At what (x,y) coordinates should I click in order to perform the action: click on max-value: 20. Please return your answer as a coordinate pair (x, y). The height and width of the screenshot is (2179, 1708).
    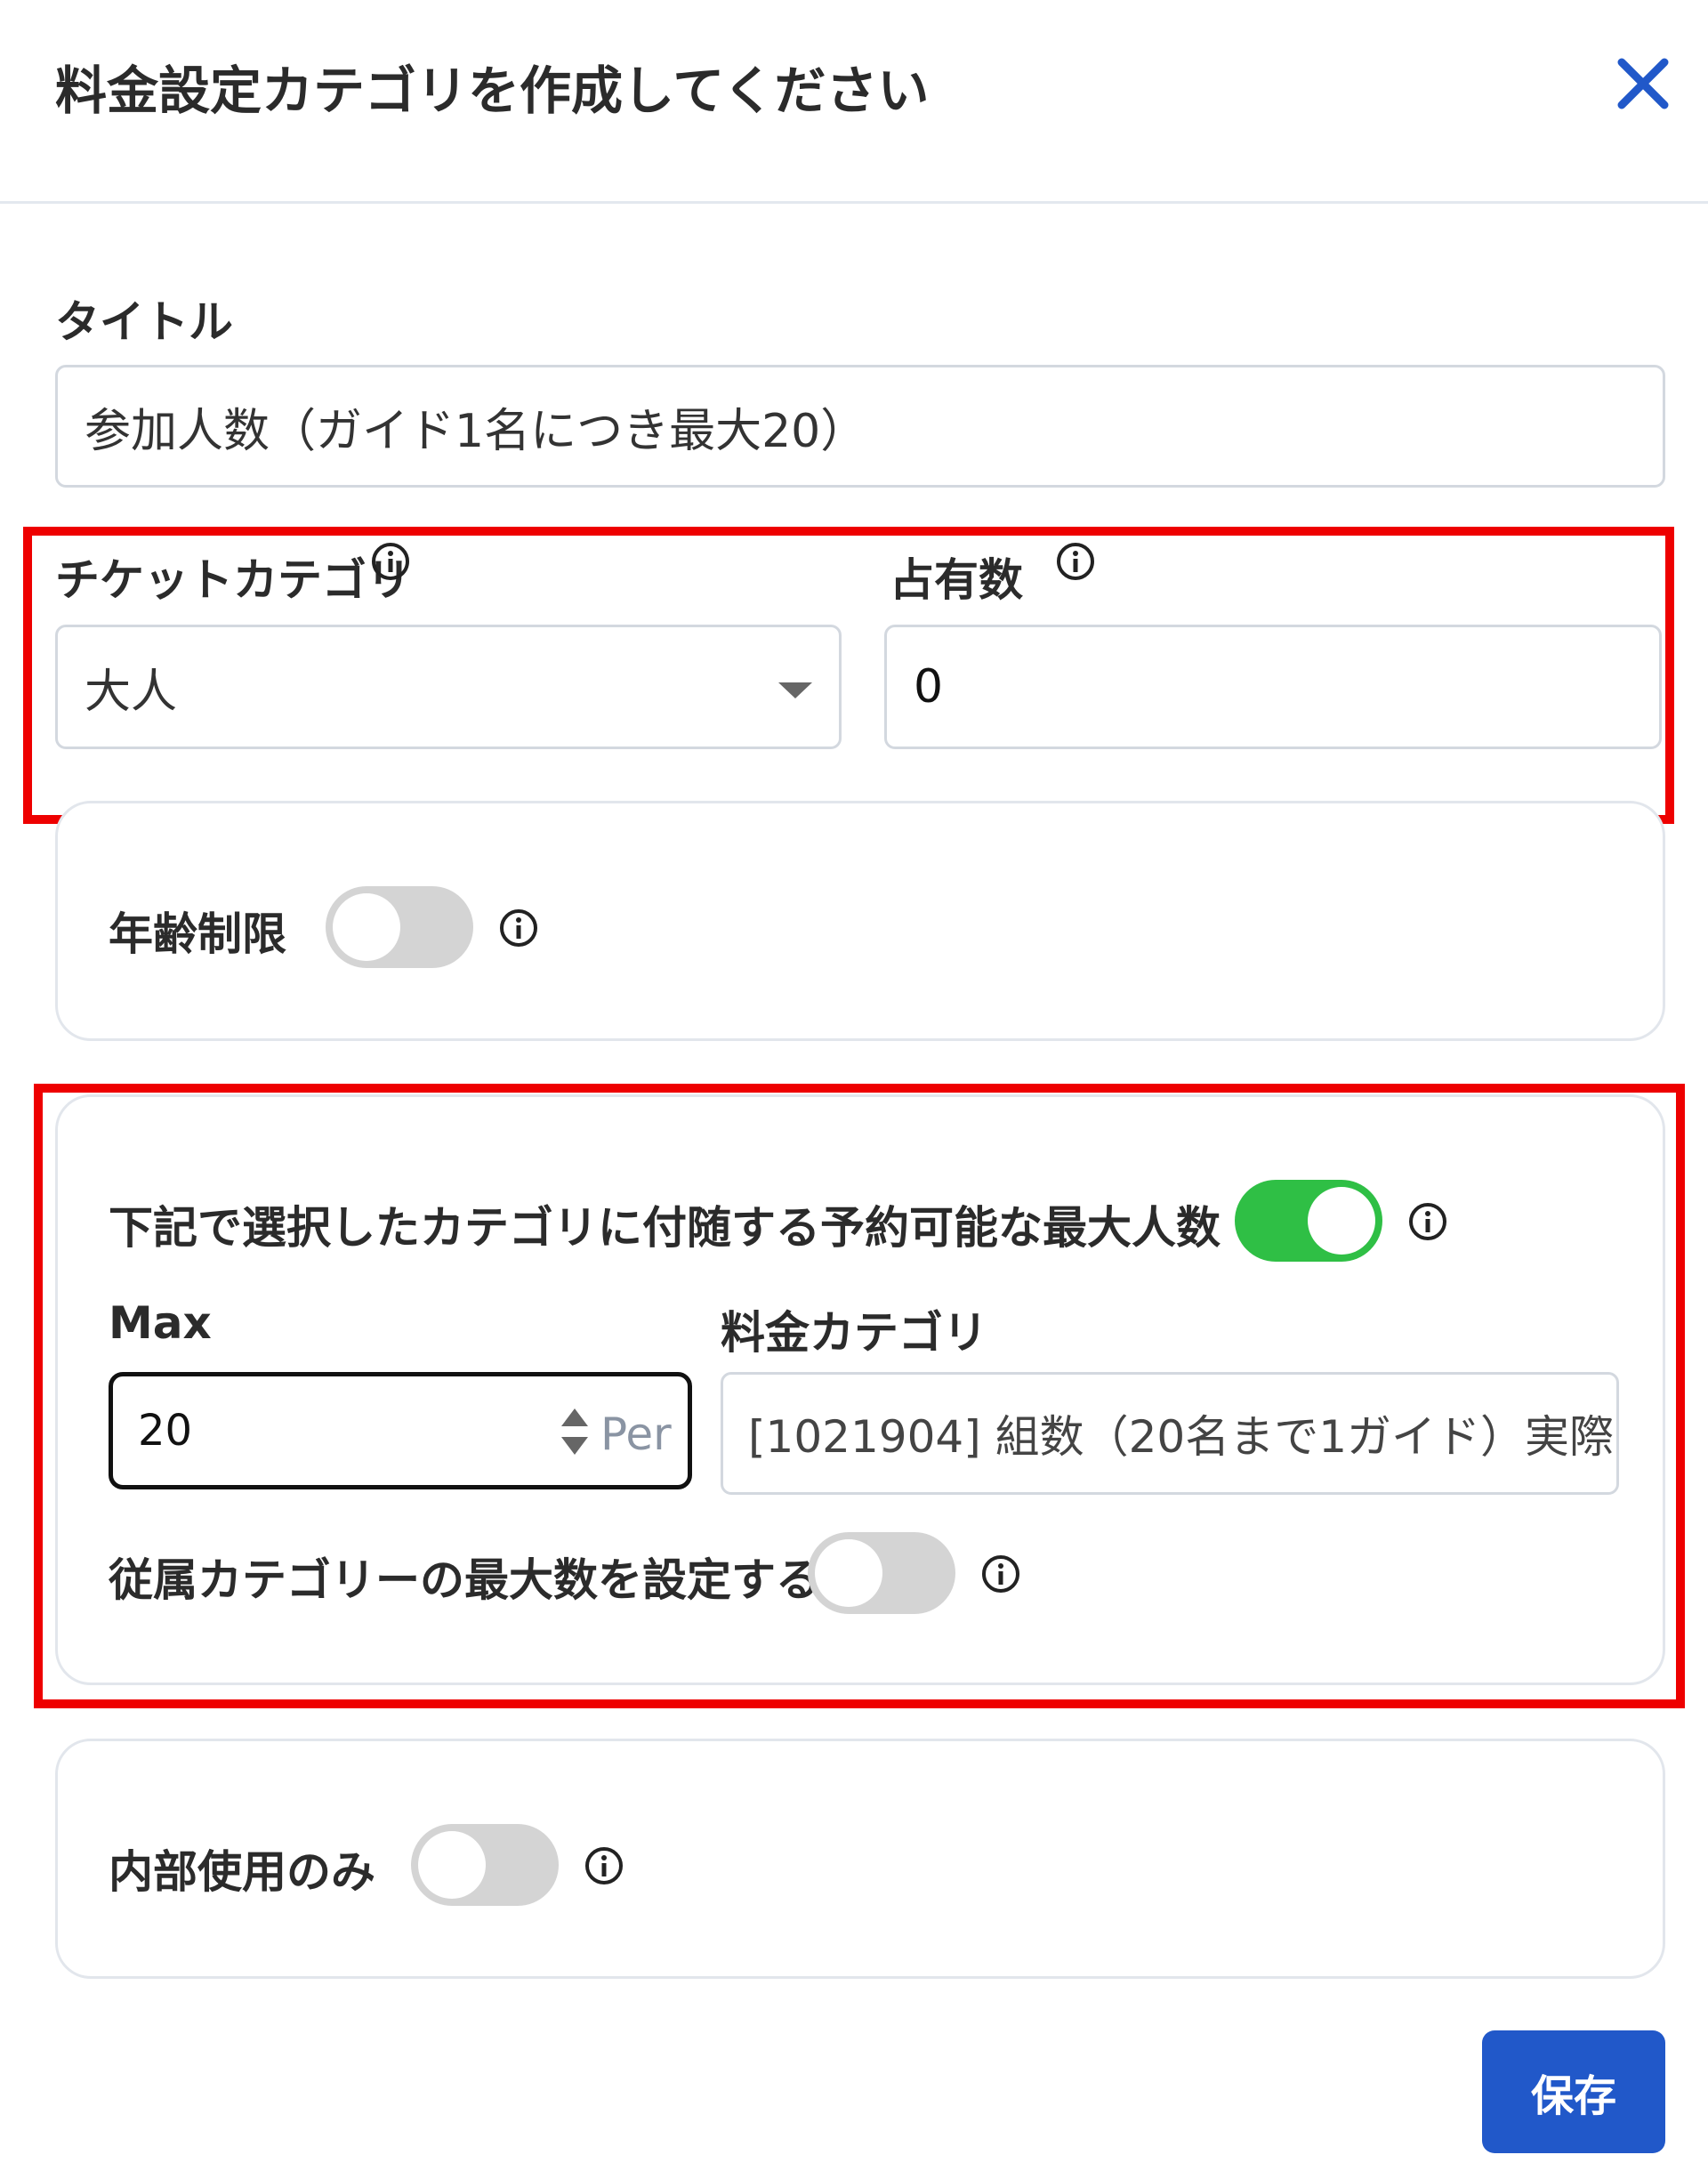
    Looking at the image, I should click on (165, 1431).